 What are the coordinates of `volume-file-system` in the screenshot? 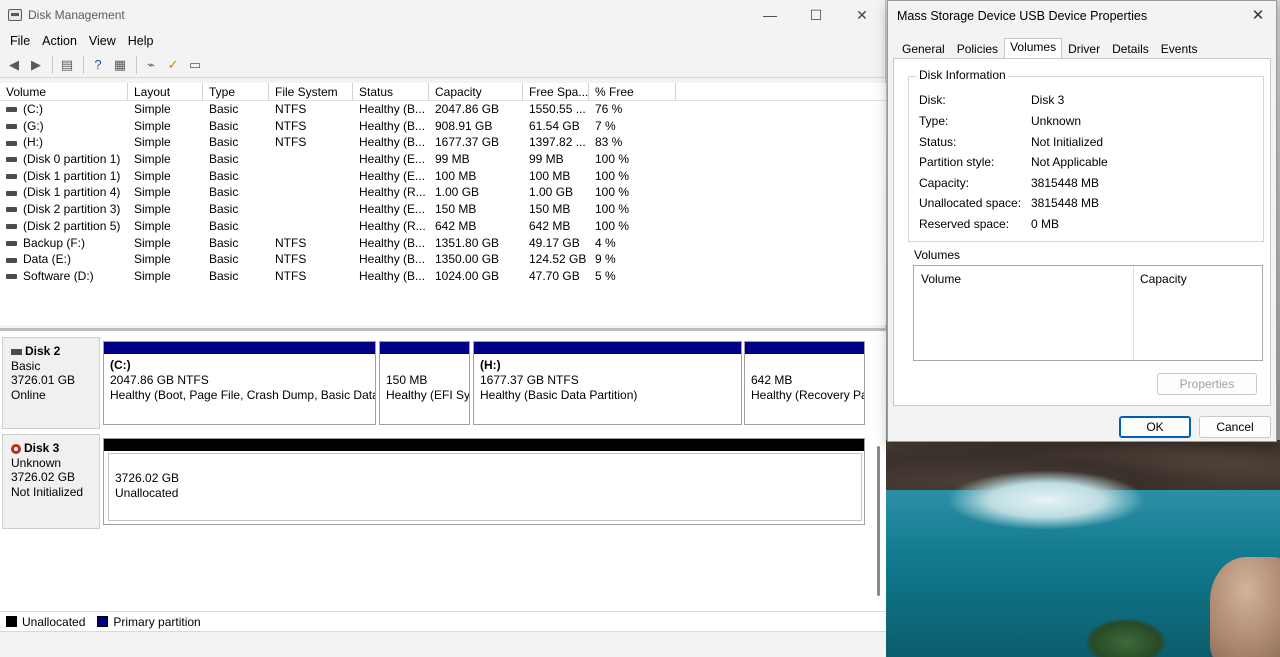 It's located at (311, 159).